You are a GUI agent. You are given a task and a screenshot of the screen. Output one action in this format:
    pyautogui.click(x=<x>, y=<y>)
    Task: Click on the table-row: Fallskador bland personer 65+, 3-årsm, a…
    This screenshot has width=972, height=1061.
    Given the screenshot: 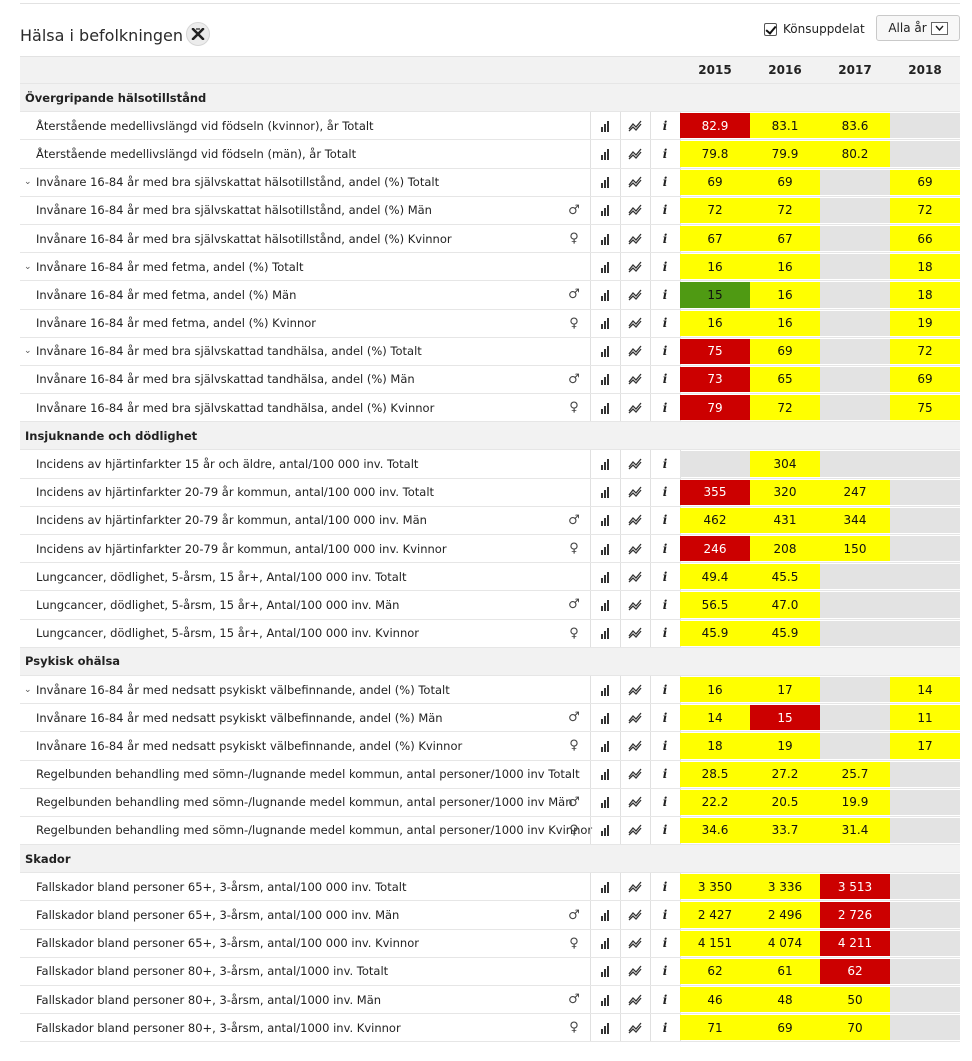 What is the action you would take?
    pyautogui.click(x=490, y=943)
    